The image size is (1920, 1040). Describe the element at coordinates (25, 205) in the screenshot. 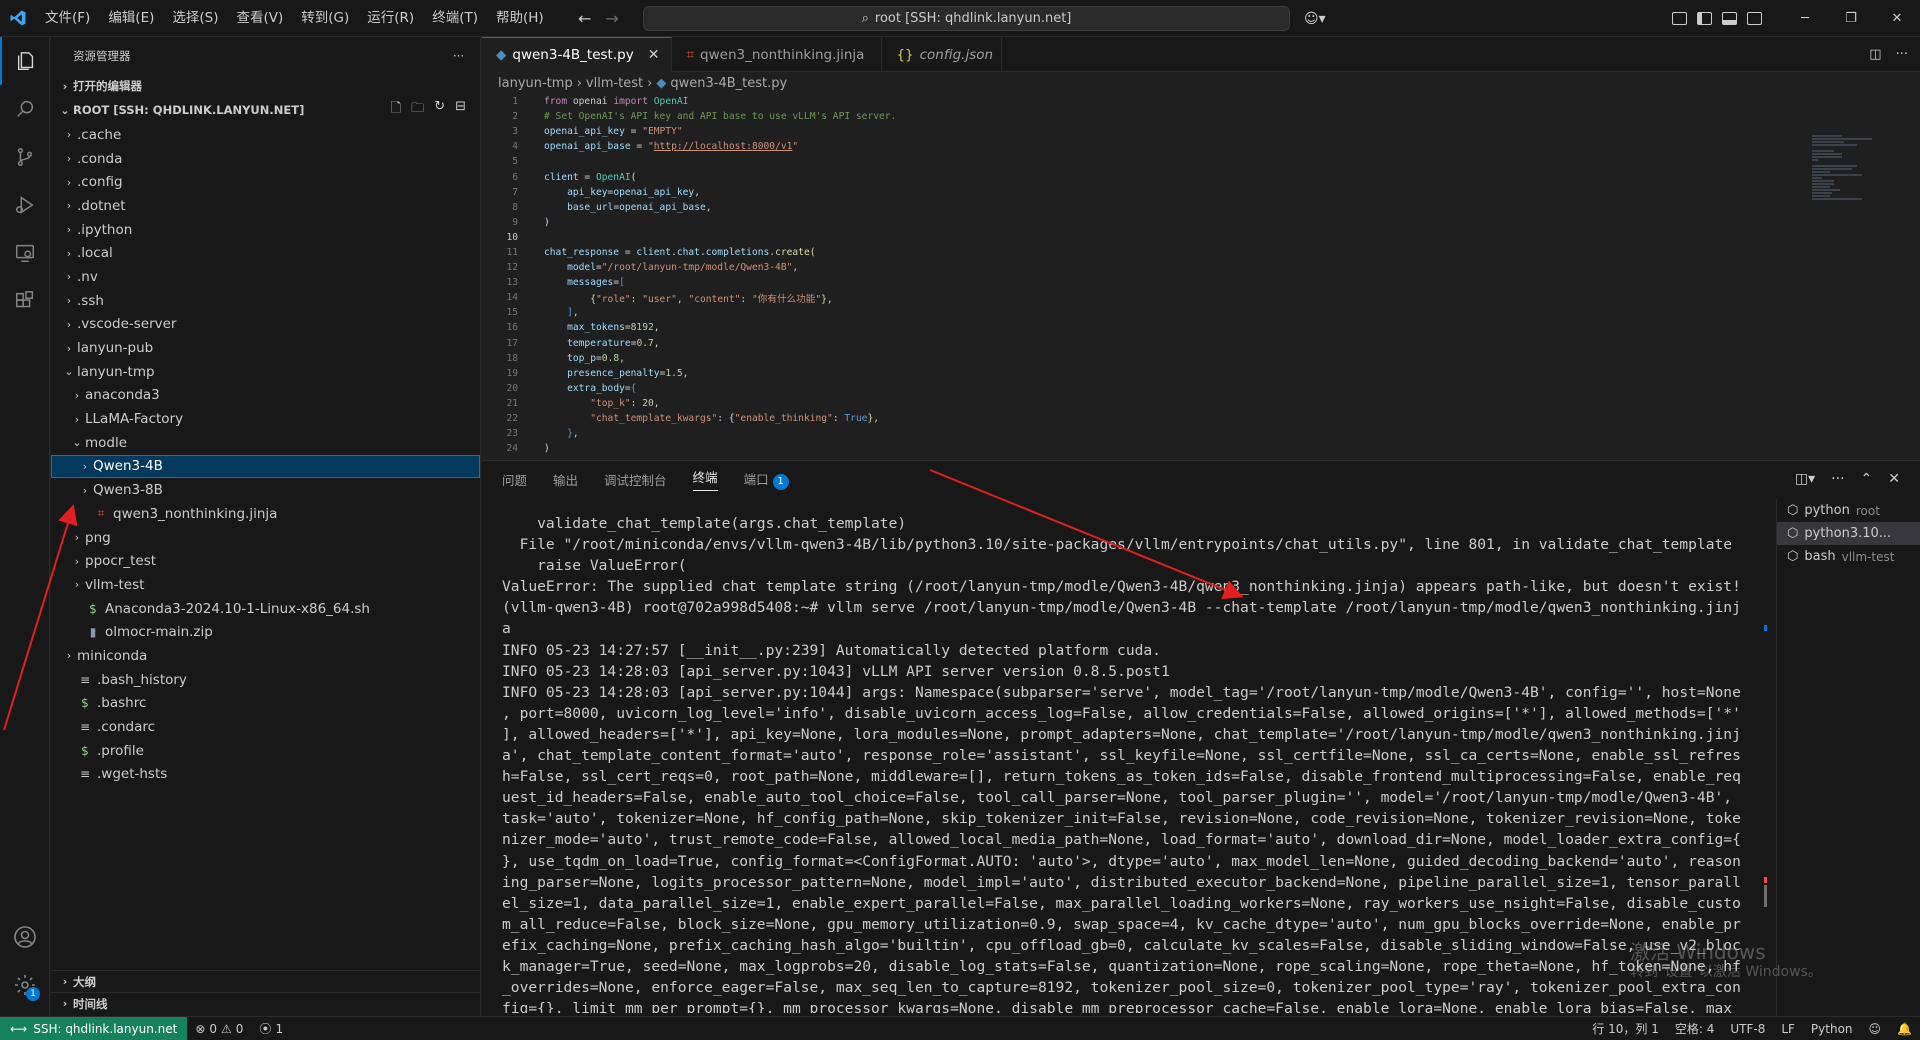

I see `run-debug-icon` at that location.